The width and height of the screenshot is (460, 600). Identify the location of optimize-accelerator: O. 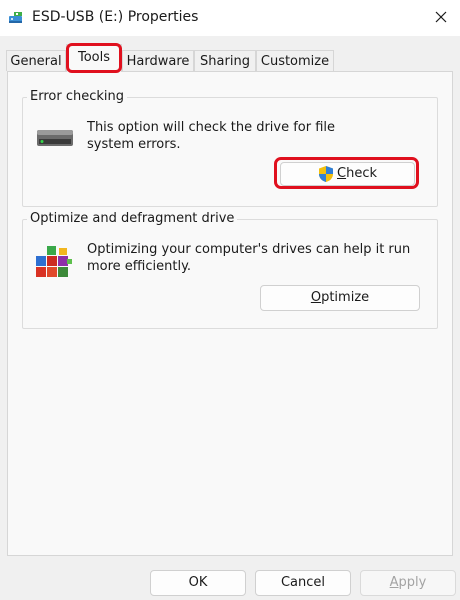
(316, 297).